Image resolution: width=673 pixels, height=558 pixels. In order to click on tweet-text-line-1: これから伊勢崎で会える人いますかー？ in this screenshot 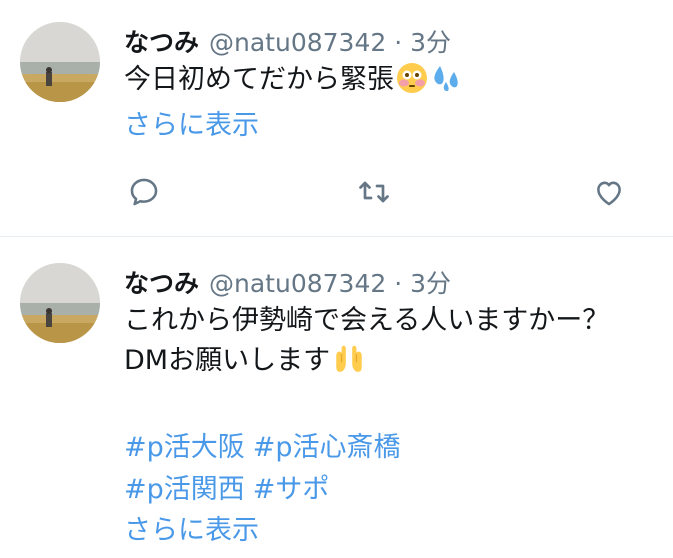, I will do `click(367, 320)`.